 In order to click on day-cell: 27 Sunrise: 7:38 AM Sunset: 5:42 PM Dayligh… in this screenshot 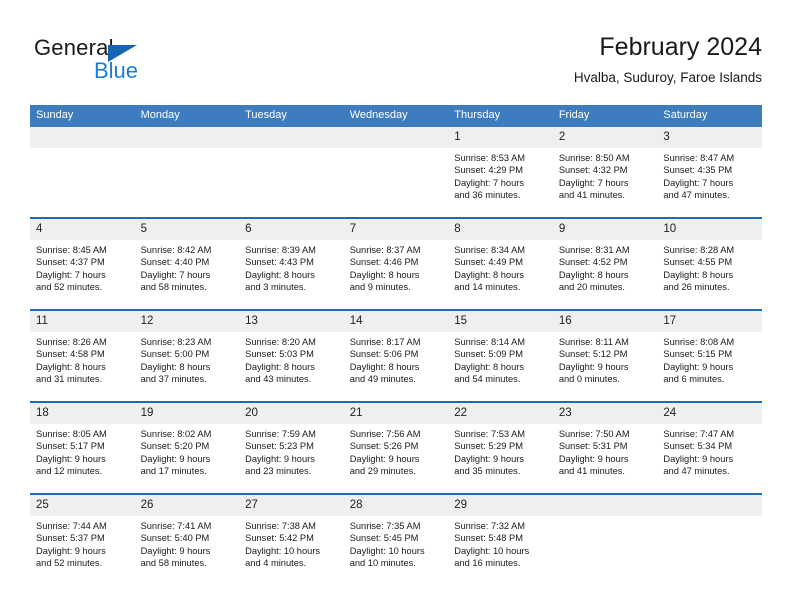, I will do `click(291, 539)`.